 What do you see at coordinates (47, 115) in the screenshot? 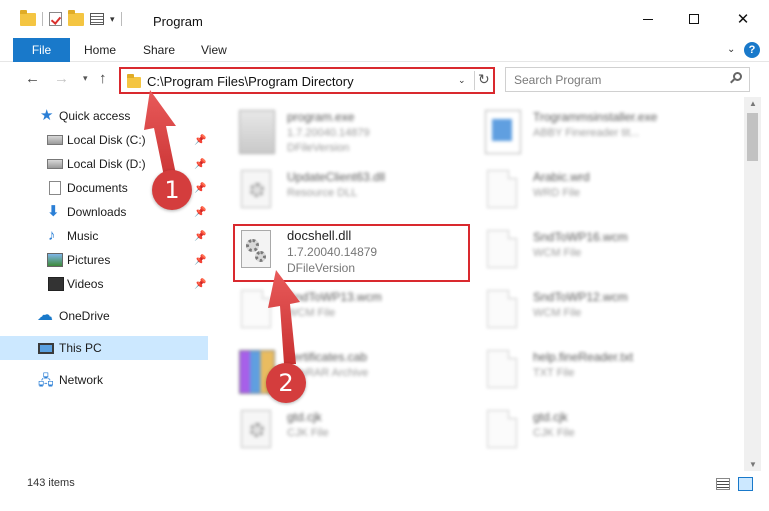
I see `star-icon: ★` at bounding box center [47, 115].